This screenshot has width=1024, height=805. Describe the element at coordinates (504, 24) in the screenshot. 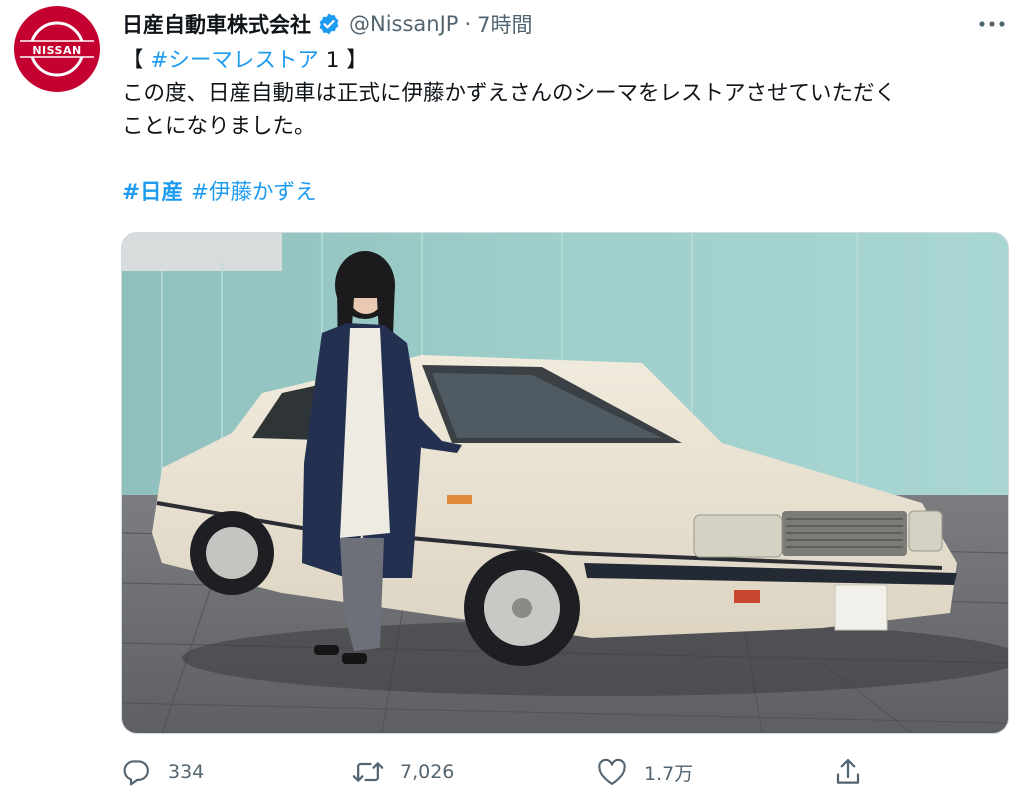

I see `tweet-timestamp: 7時間` at that location.